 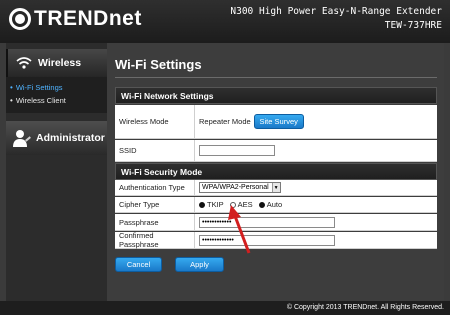 What do you see at coordinates (239, 229) in the screenshot?
I see `annotation-arrow-icon` at bounding box center [239, 229].